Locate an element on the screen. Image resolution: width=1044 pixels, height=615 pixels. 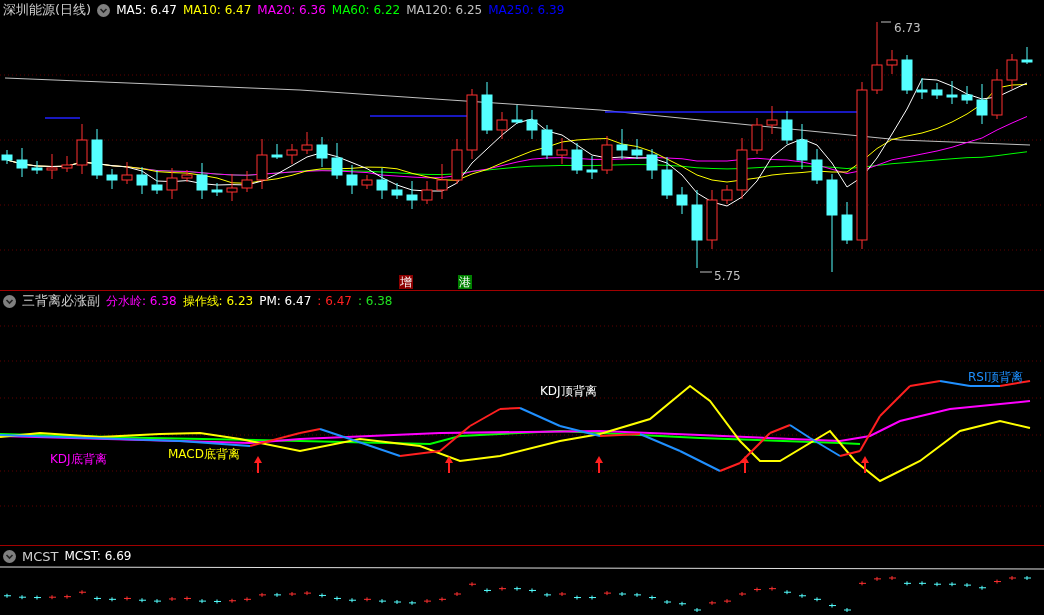
indicator-value: MA20: 6.36 is located at coordinates (291, 10).